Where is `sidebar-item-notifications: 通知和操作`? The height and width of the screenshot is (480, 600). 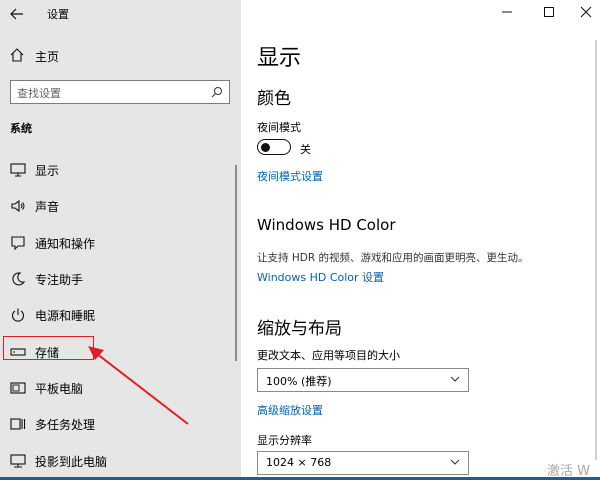 sidebar-item-notifications: 通知和操作 is located at coordinates (116, 243).